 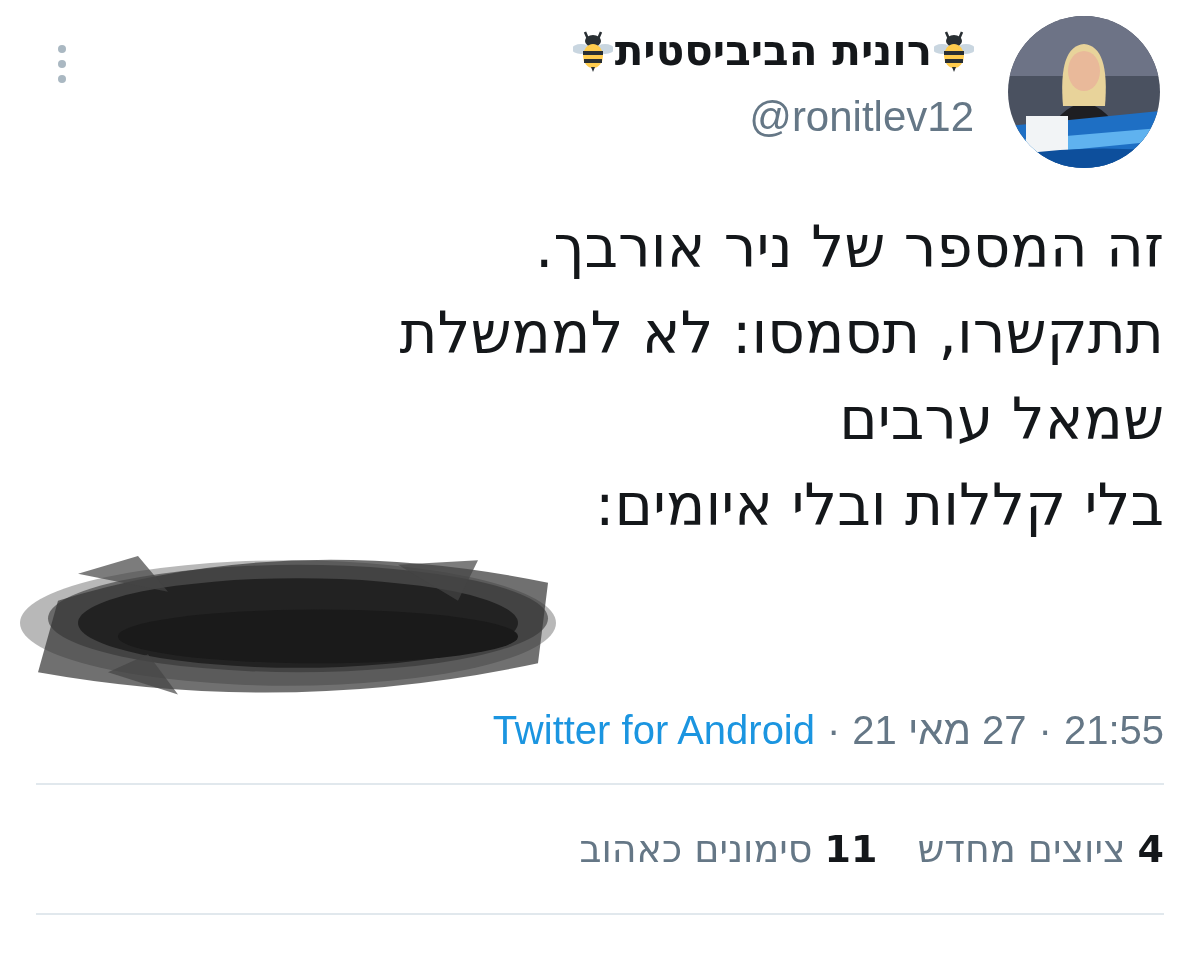 I want to click on tweet-text-line: שמאל ערבים, so click(x=1001, y=419).